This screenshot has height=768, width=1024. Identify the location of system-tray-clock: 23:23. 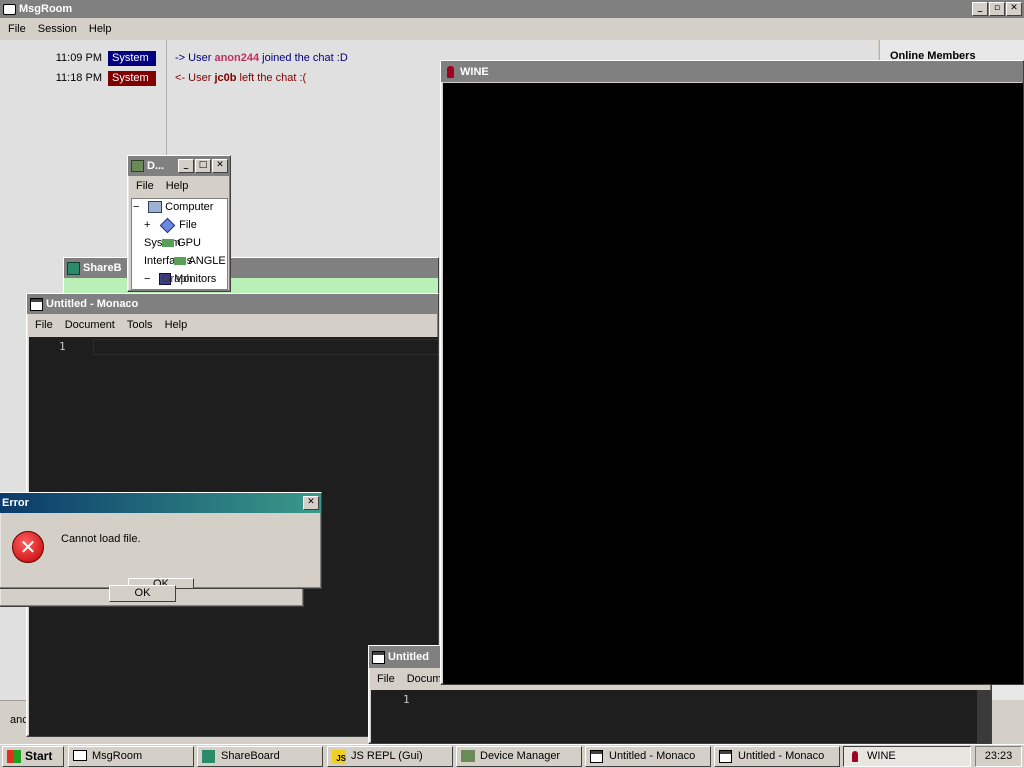
(998, 756).